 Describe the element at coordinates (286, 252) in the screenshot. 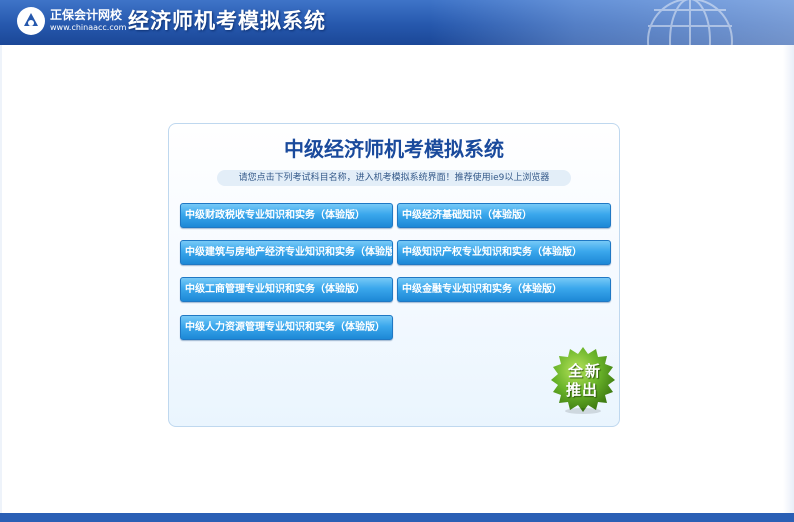

I see `course-button-construction-real-estate: 中级建筑与房地产经济专业知识和实务（体验版）` at that location.